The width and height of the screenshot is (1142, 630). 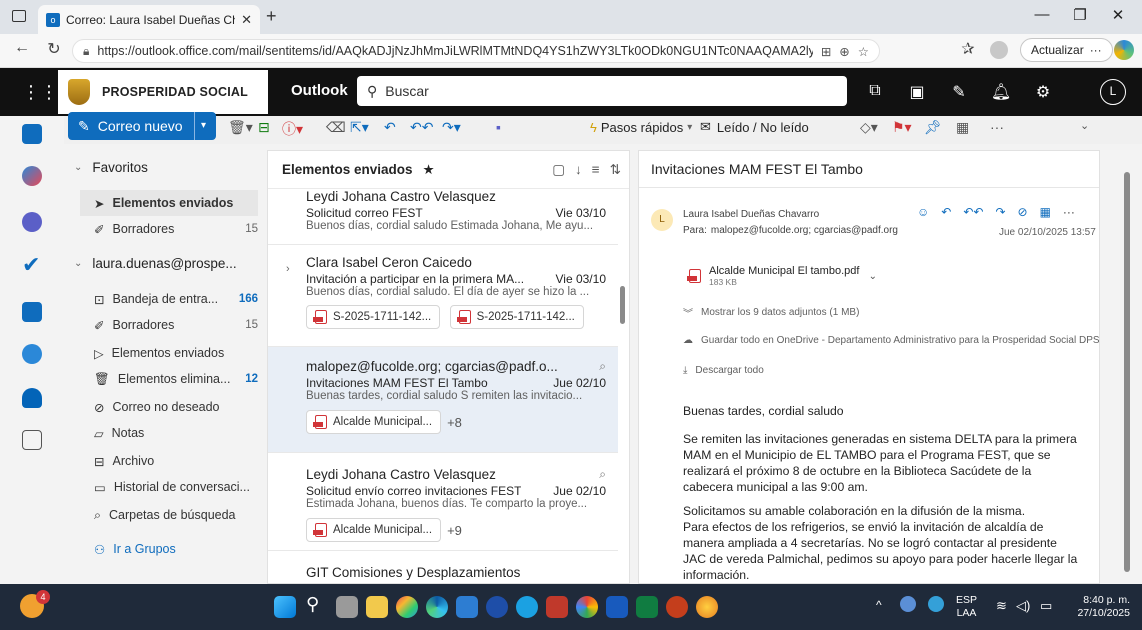 What do you see at coordinates (454, 530) in the screenshot?
I see `more-attachments-count: +9` at bounding box center [454, 530].